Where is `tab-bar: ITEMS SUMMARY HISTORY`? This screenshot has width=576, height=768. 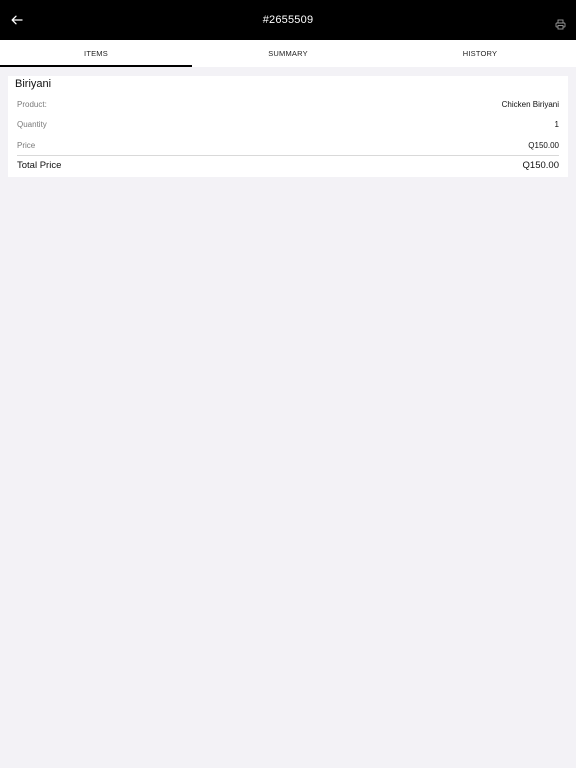 tab-bar: ITEMS SUMMARY HISTORY is located at coordinates (288, 53).